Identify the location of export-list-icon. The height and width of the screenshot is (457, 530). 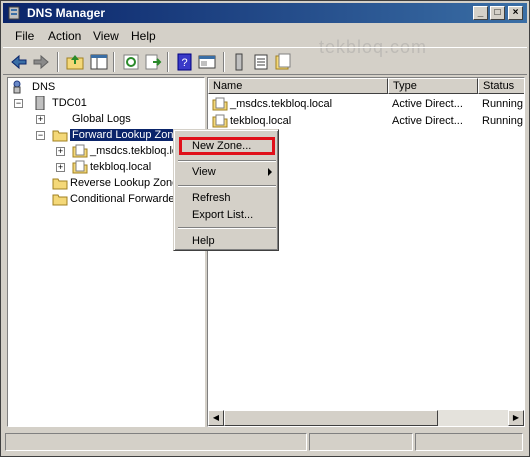
(153, 62).